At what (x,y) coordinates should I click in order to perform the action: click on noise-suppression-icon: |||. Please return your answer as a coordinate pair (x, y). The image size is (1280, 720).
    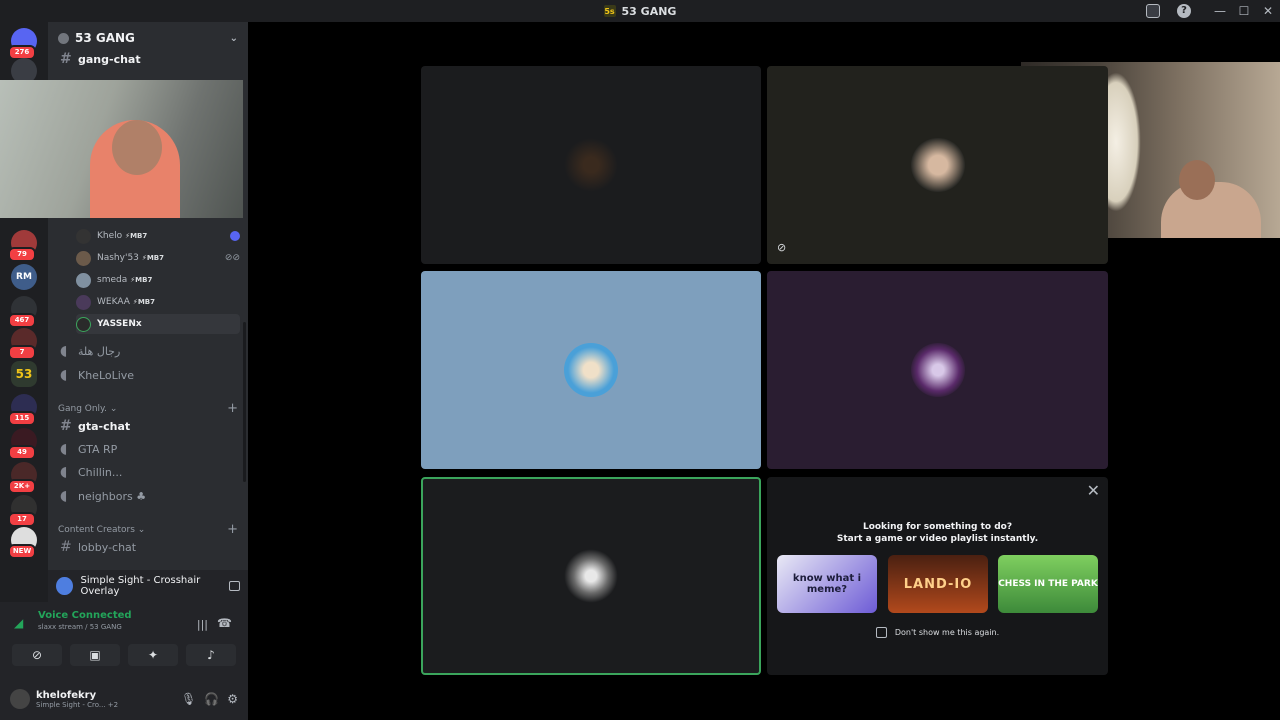
    Looking at the image, I should click on (202, 624).